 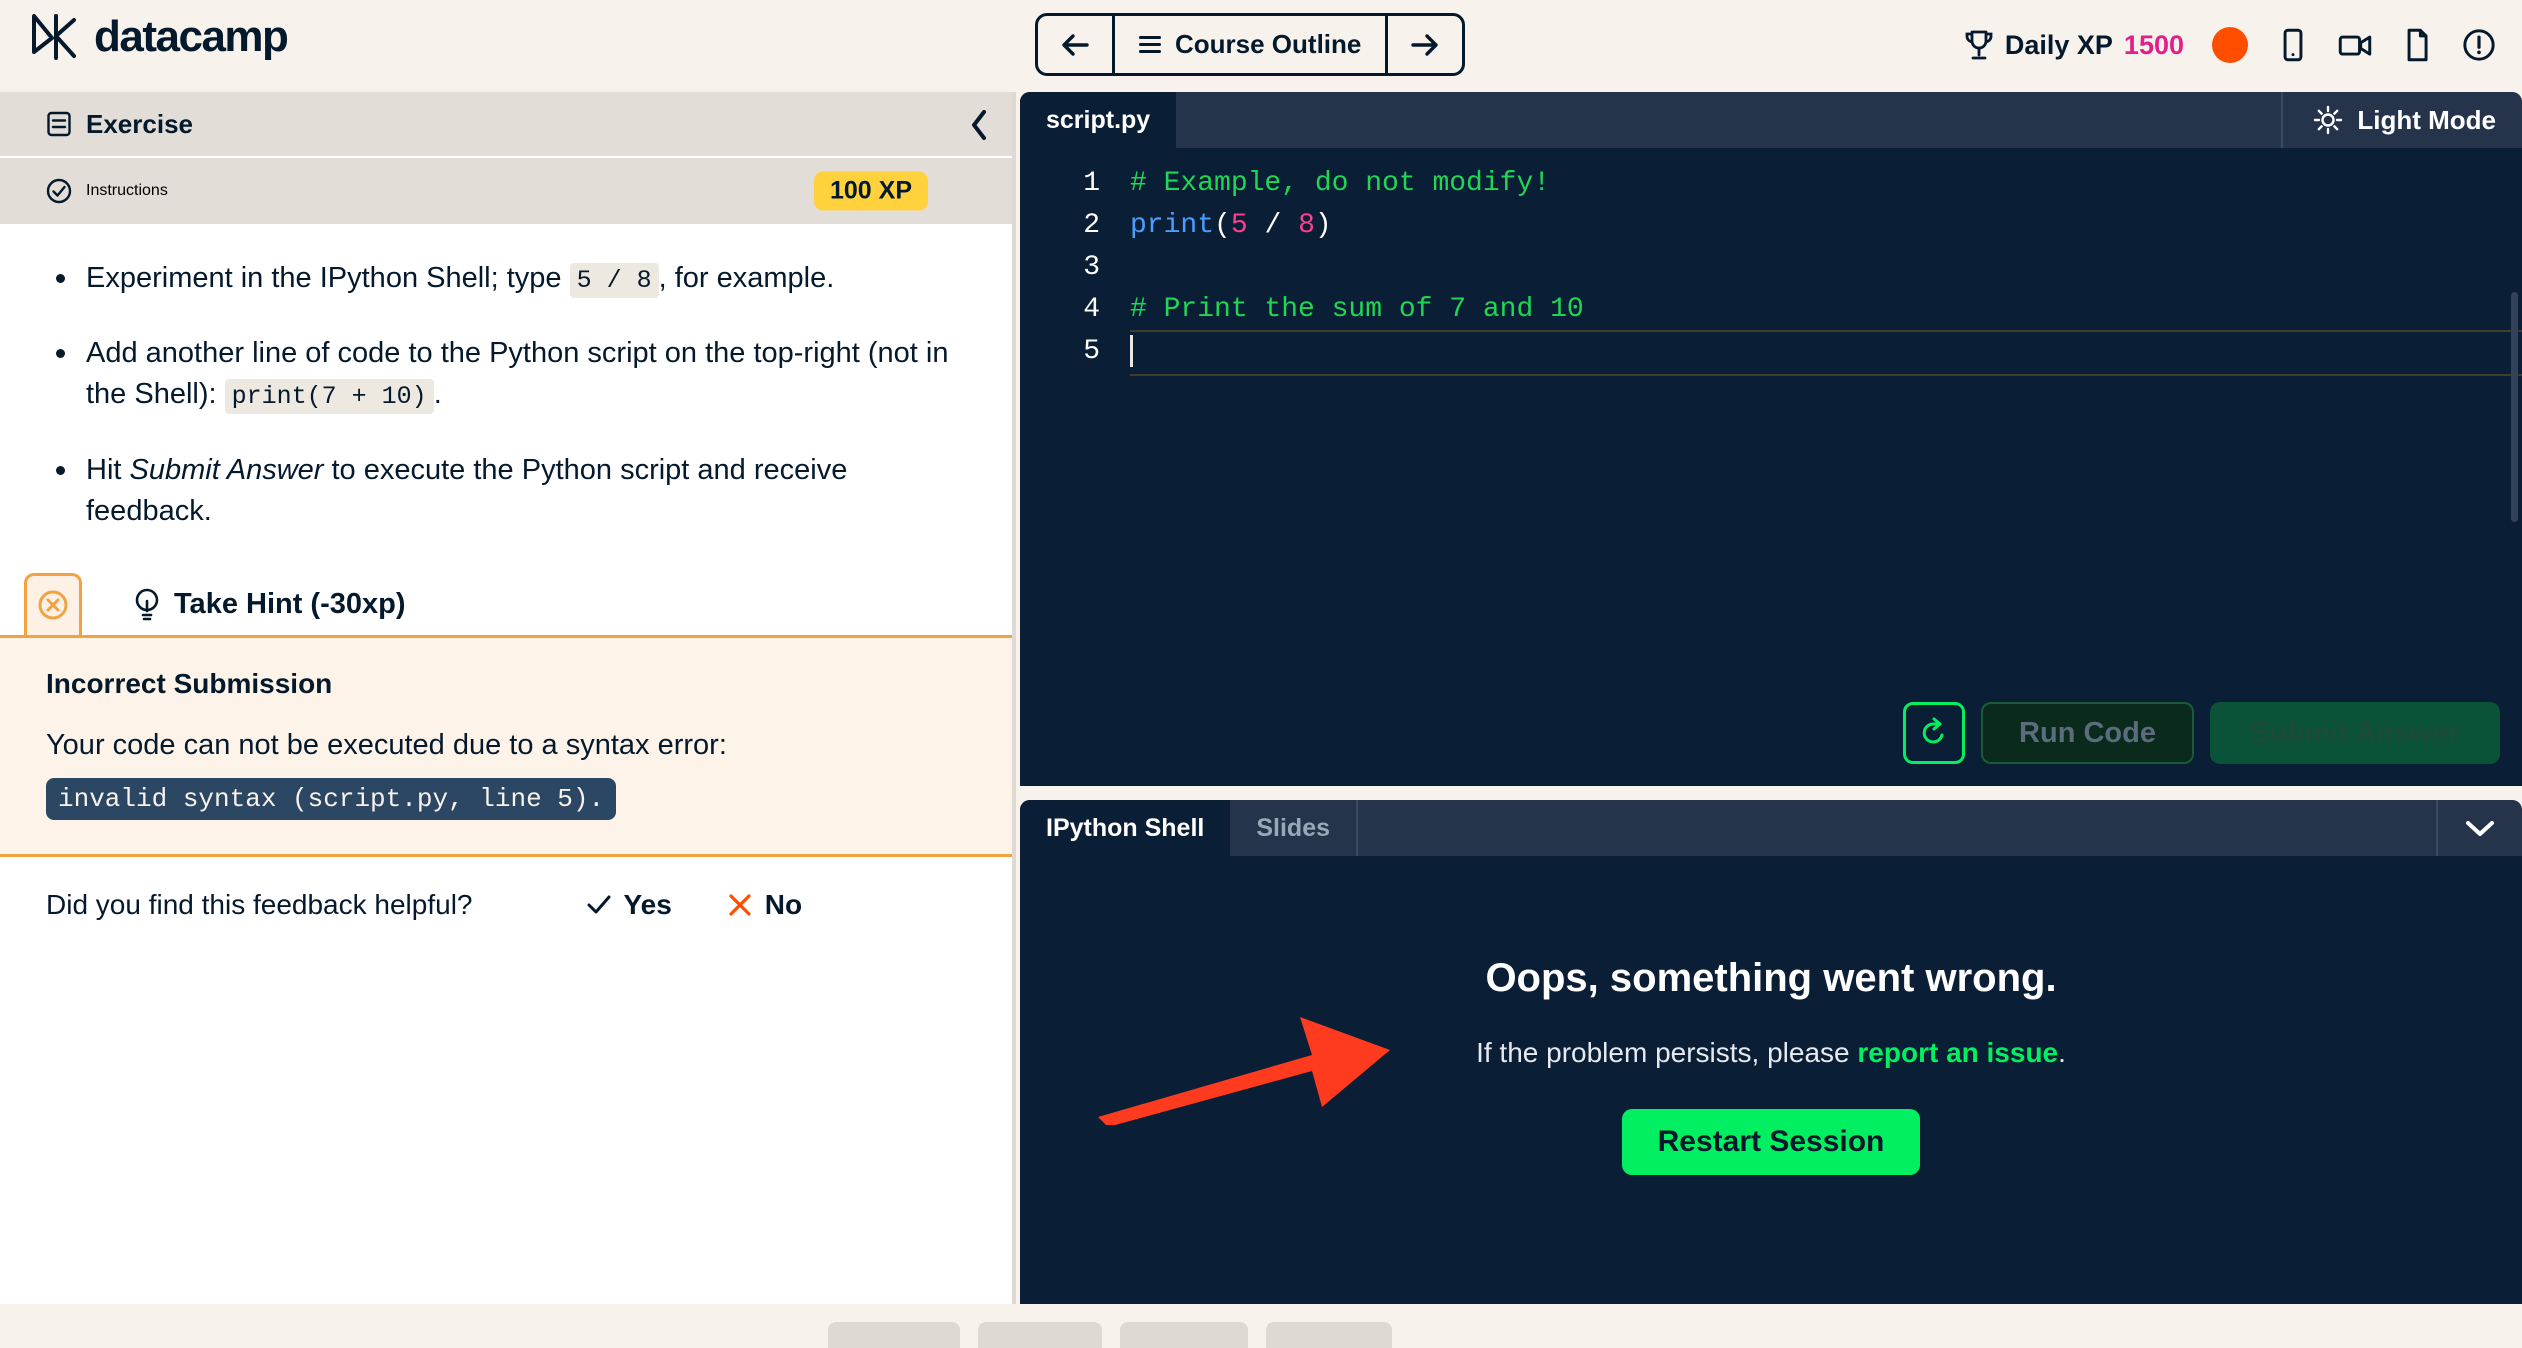 I want to click on collapse-panel-button, so click(x=980, y=125).